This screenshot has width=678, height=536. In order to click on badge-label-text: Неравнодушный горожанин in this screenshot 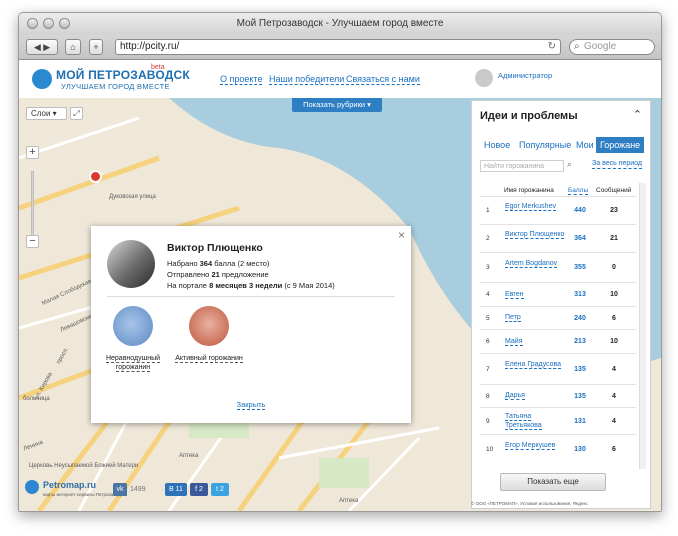, I will do `click(133, 363)`.